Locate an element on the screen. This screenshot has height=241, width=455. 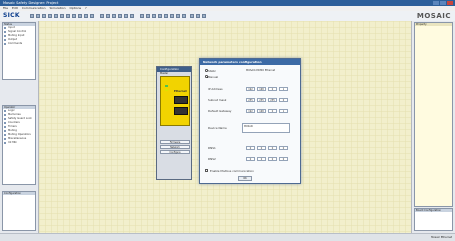
dns1-octet-2: 0 is located at coordinates (261, 147).